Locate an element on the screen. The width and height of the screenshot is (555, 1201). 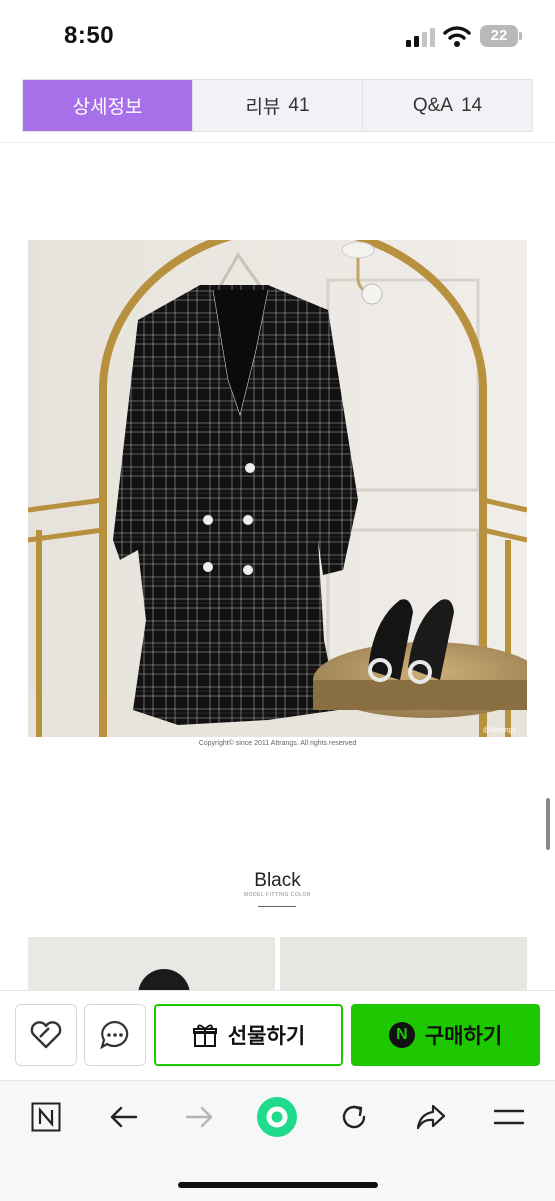
photo-watermark: @Attrangs is located at coordinates (500, 730).